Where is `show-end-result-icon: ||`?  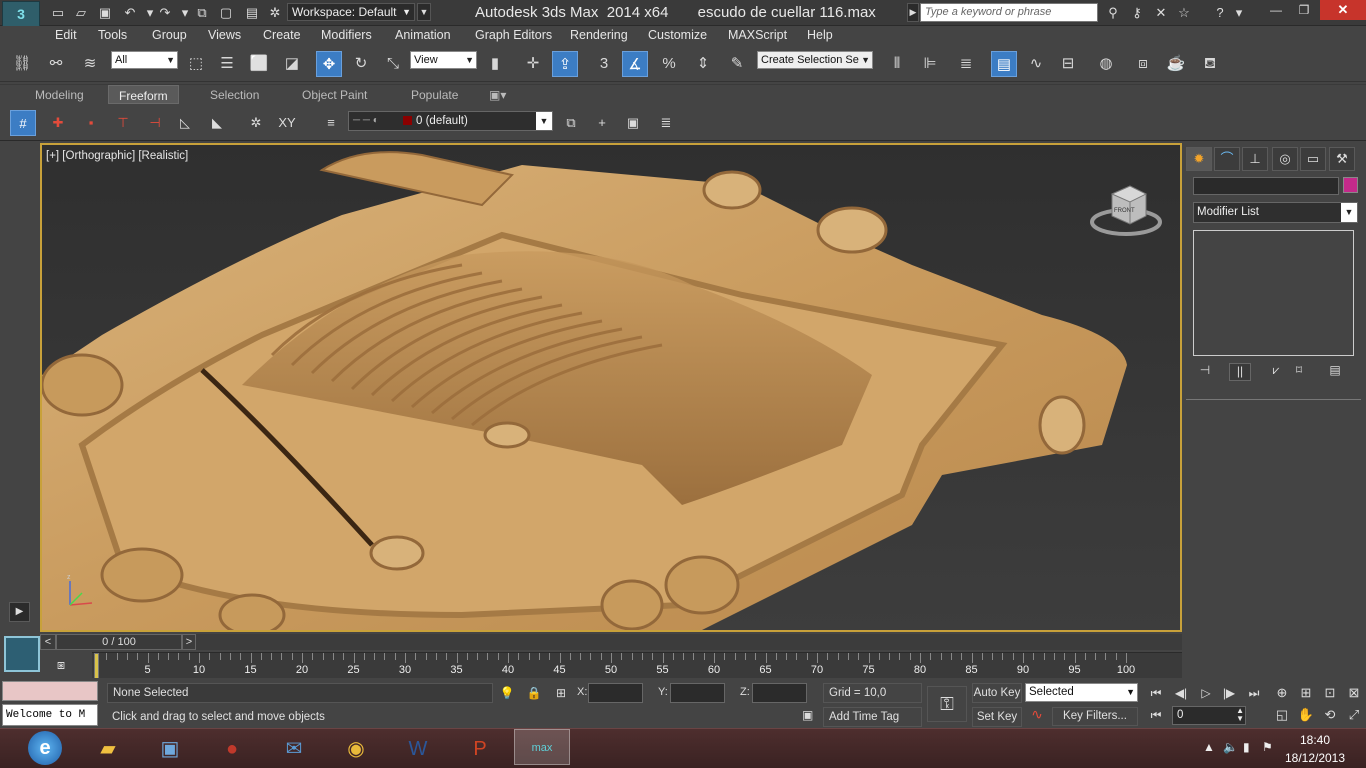 show-end-result-icon: || is located at coordinates (1240, 372).